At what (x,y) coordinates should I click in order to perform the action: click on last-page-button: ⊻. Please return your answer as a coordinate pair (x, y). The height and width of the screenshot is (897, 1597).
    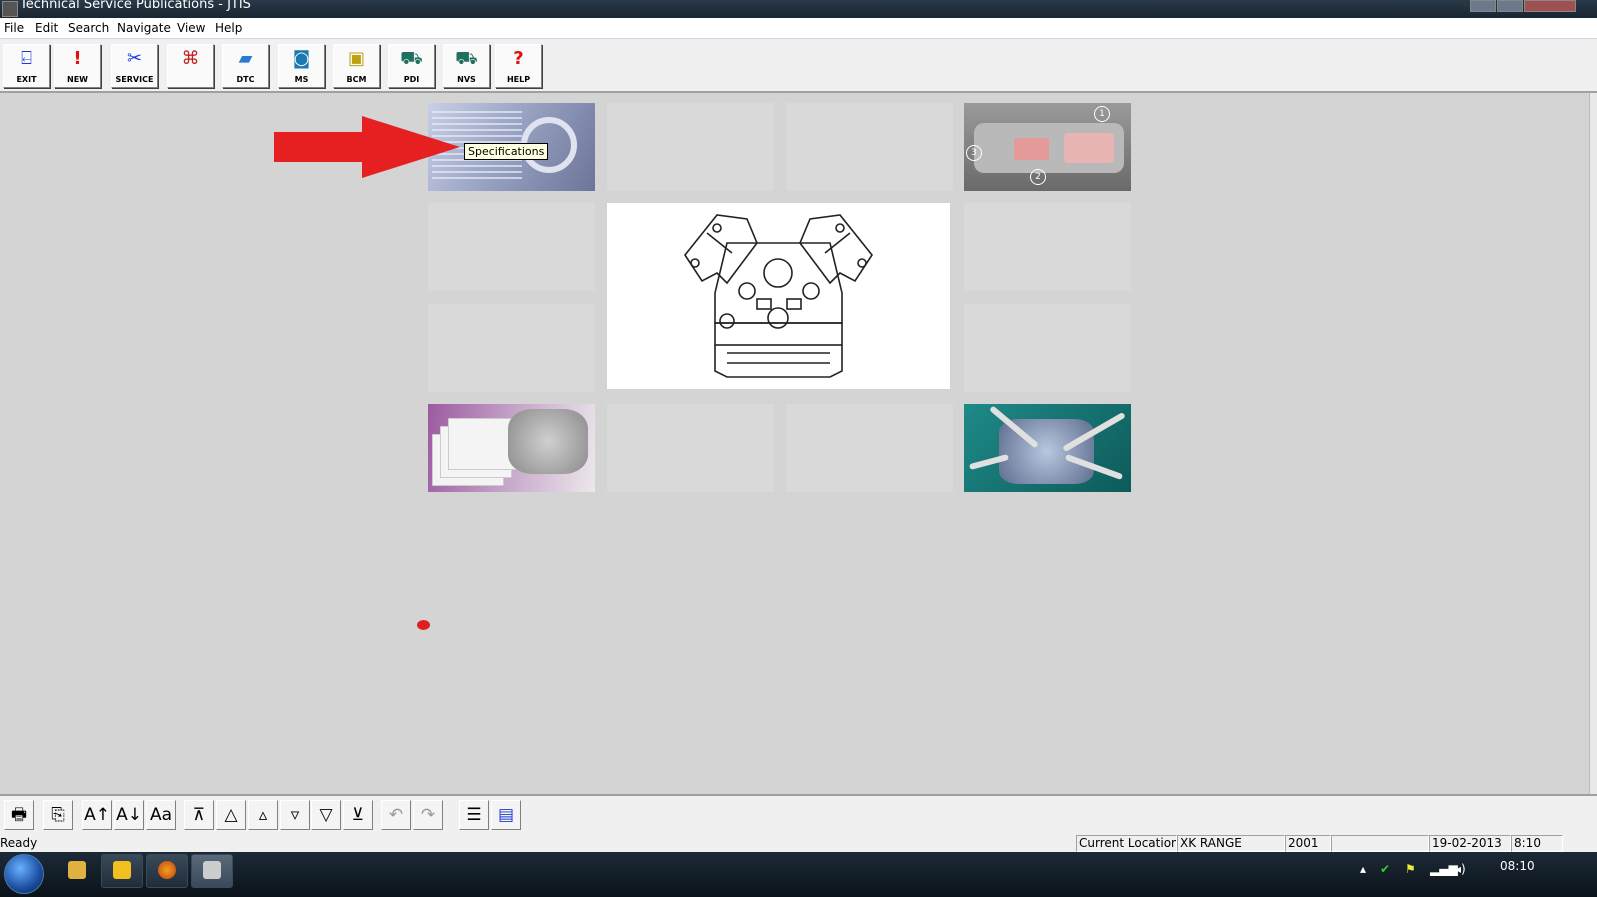
    Looking at the image, I should click on (358, 815).